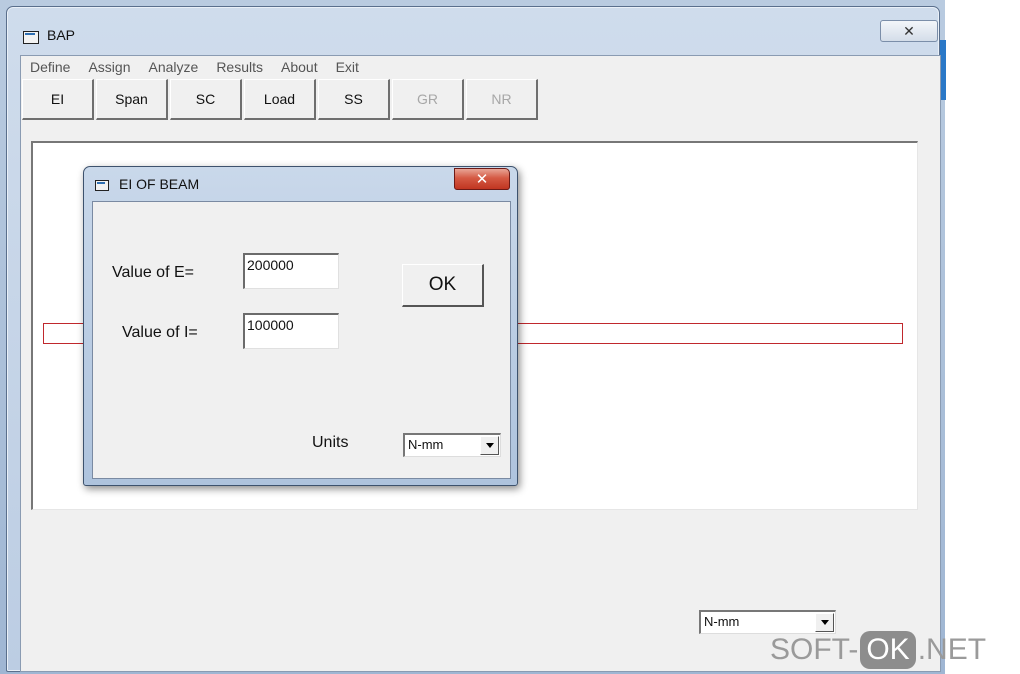  I want to click on menu-exit: Exit, so click(347, 67).